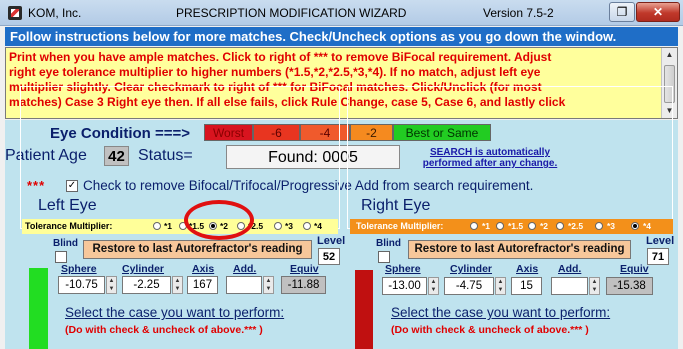 This screenshot has width=683, height=349. What do you see at coordinates (501, 312) in the screenshot?
I see `right-case-title: Select the case you want to perform:` at bounding box center [501, 312].